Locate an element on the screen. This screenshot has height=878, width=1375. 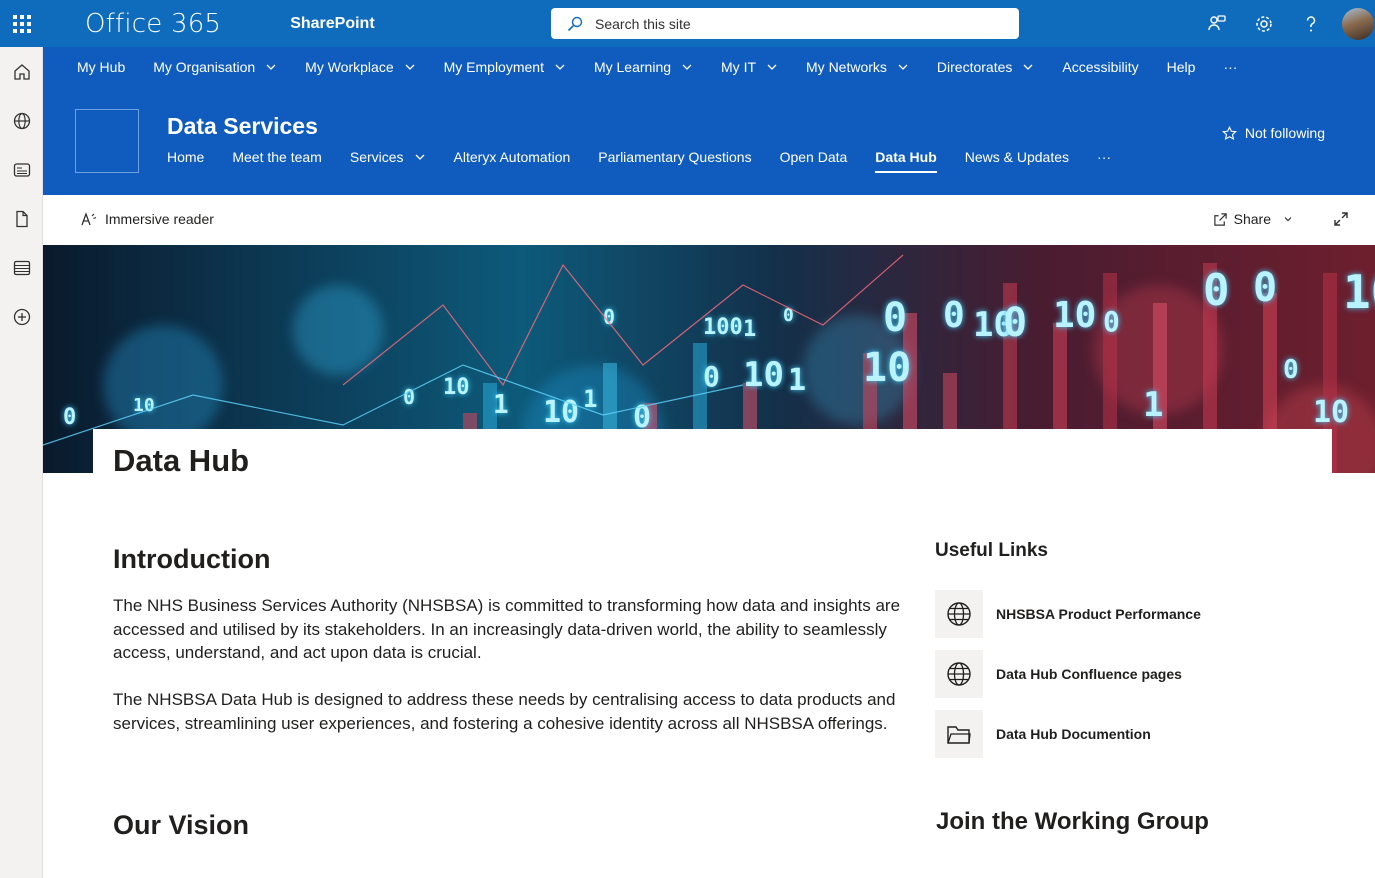
command-bar: Immersive reader Share is located at coordinates (709, 220).